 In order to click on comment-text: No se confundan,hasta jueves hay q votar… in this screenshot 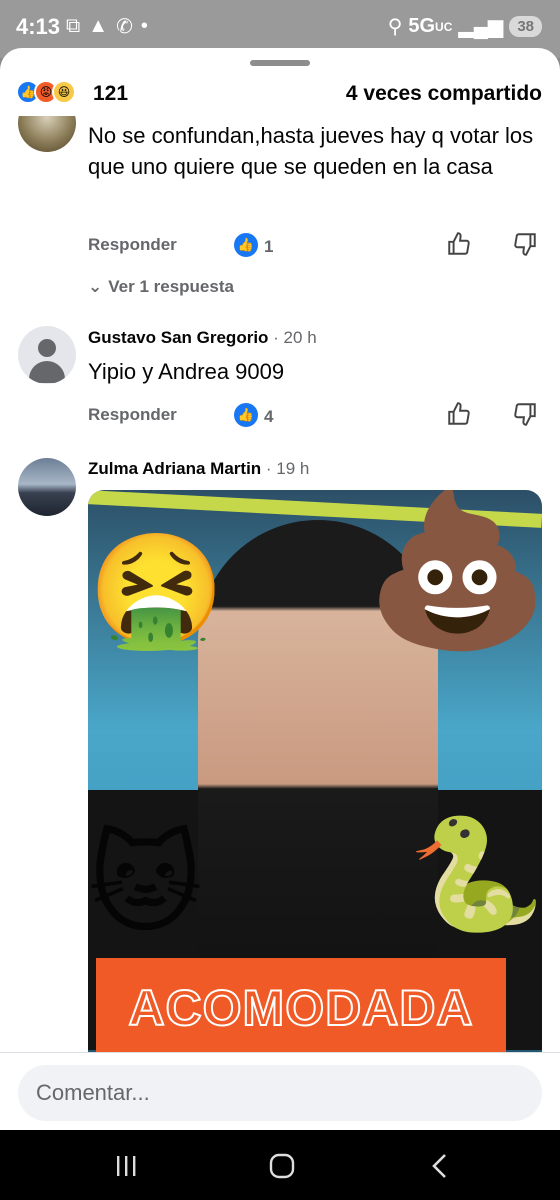, I will do `click(311, 151)`.